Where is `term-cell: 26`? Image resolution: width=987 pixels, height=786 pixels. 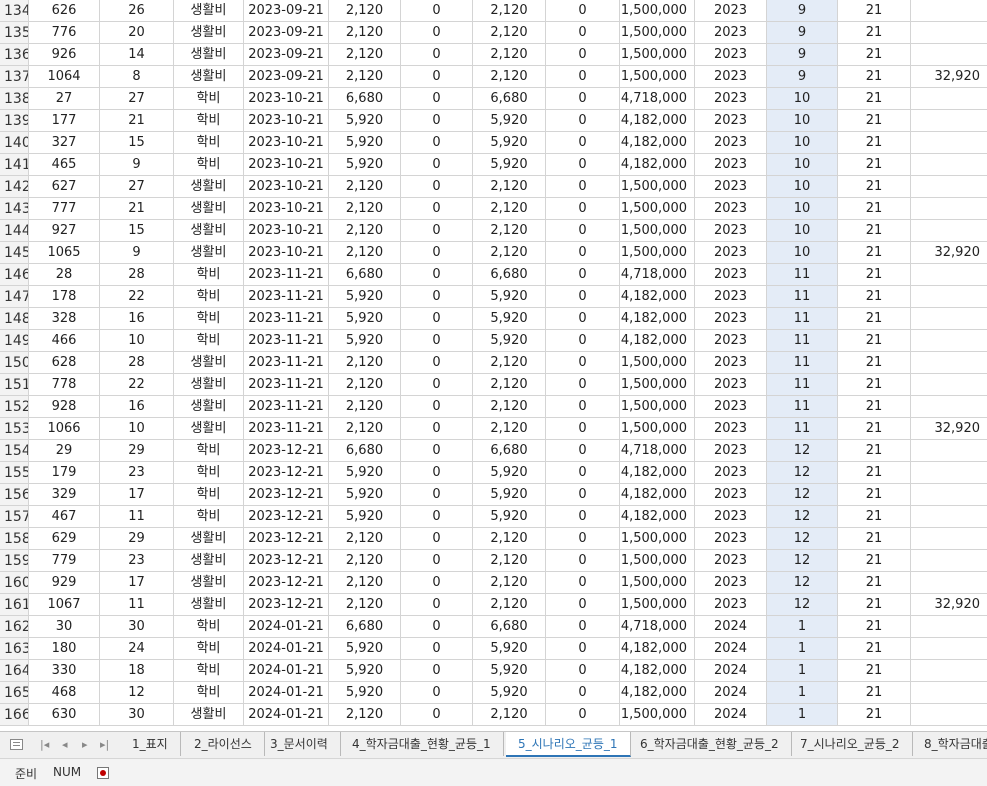 term-cell: 26 is located at coordinates (137, 11).